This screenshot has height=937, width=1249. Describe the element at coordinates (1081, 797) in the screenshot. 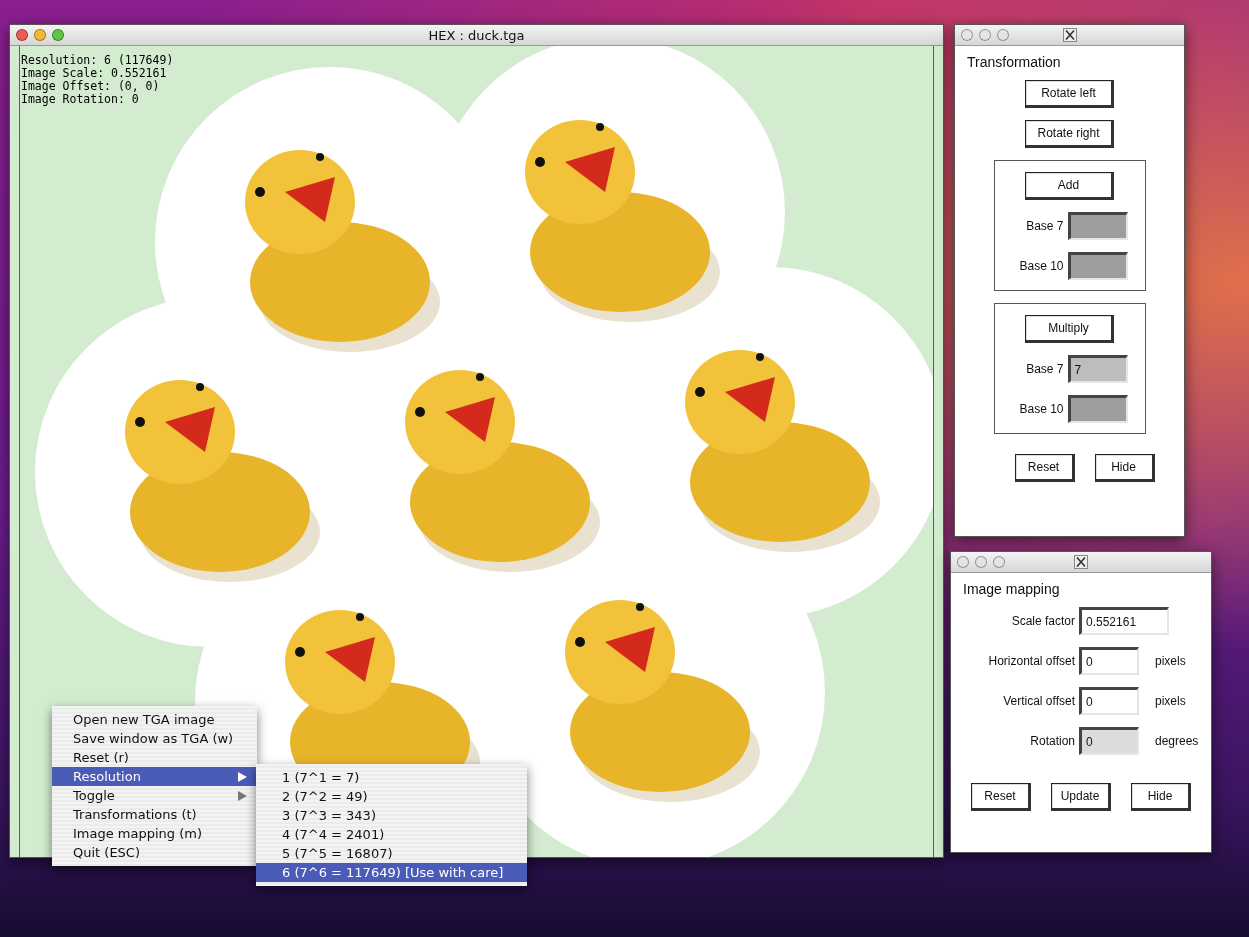

I see `footer-button: Update` at that location.